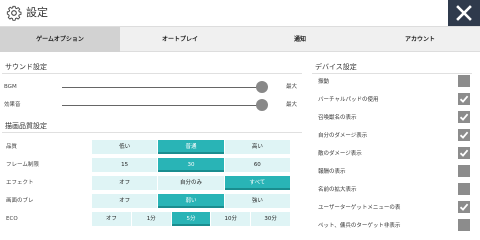 This screenshot has width=480, height=240. I want to click on quality-option-low: 低い, so click(125, 147).